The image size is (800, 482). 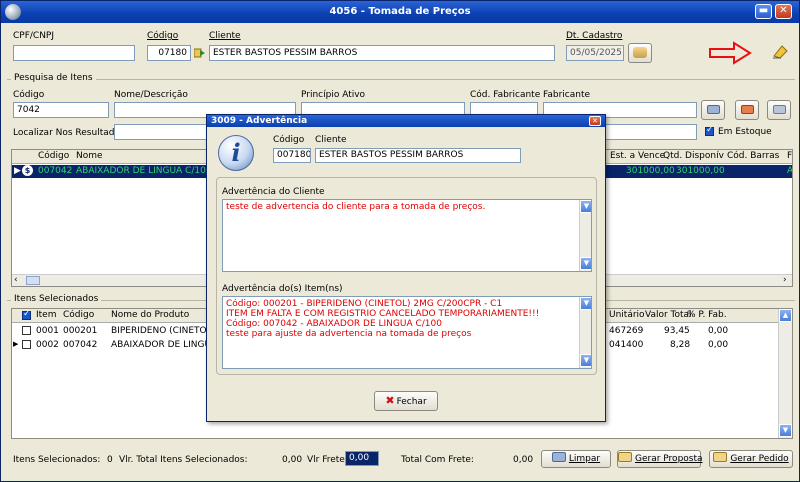 What do you see at coordinates (753, 156) in the screenshot?
I see `col-cod-barras: Cód. Barras` at bounding box center [753, 156].